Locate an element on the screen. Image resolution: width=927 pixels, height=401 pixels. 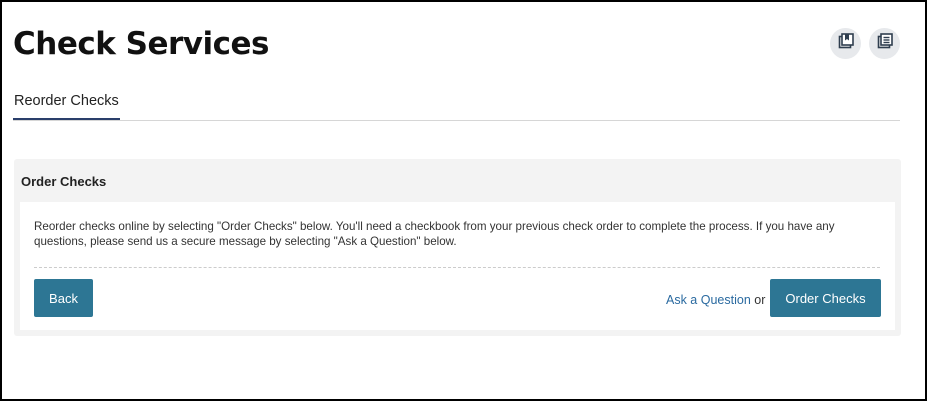
order-checks-button: Order Checks is located at coordinates (825, 298).